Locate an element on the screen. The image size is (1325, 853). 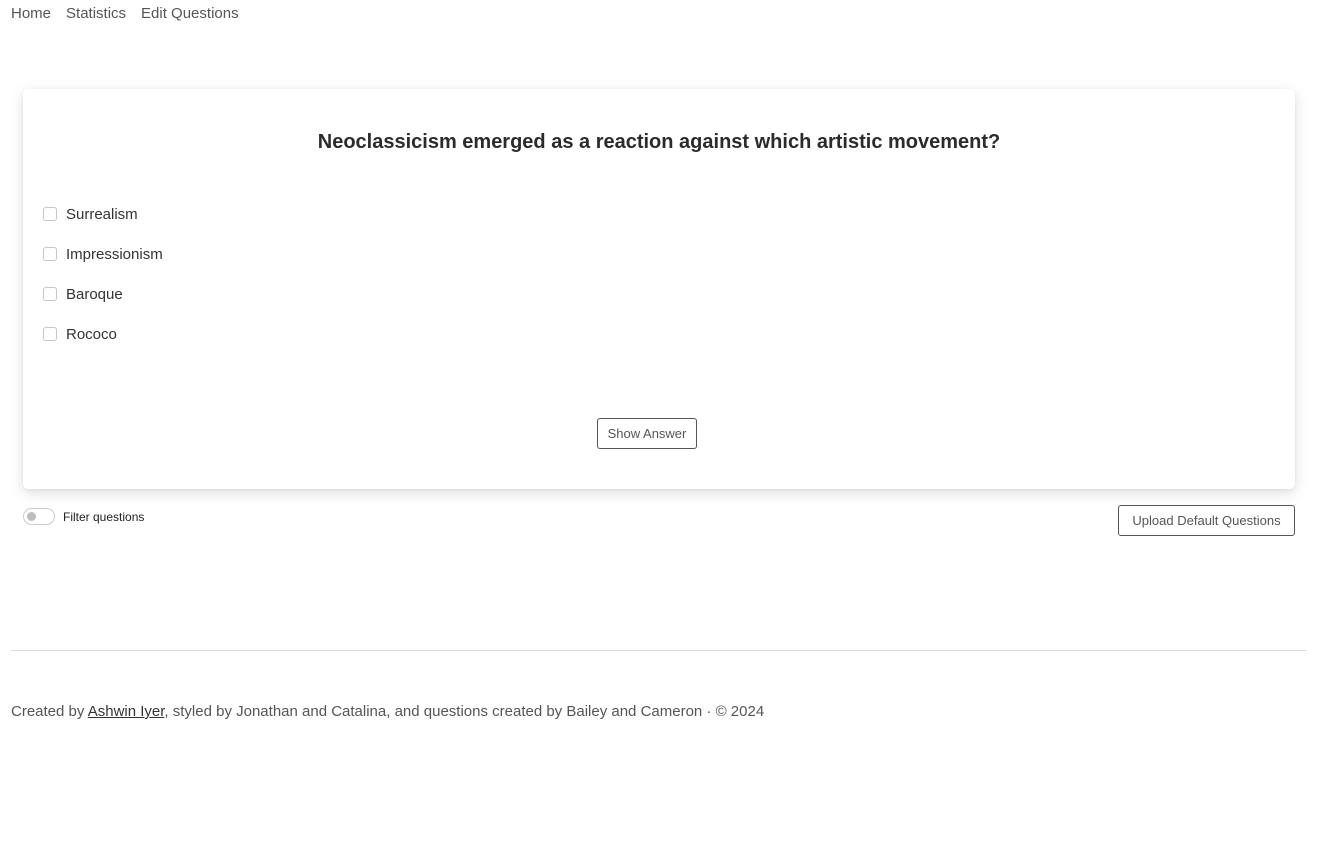
option-label: Baroque is located at coordinates (94, 294).